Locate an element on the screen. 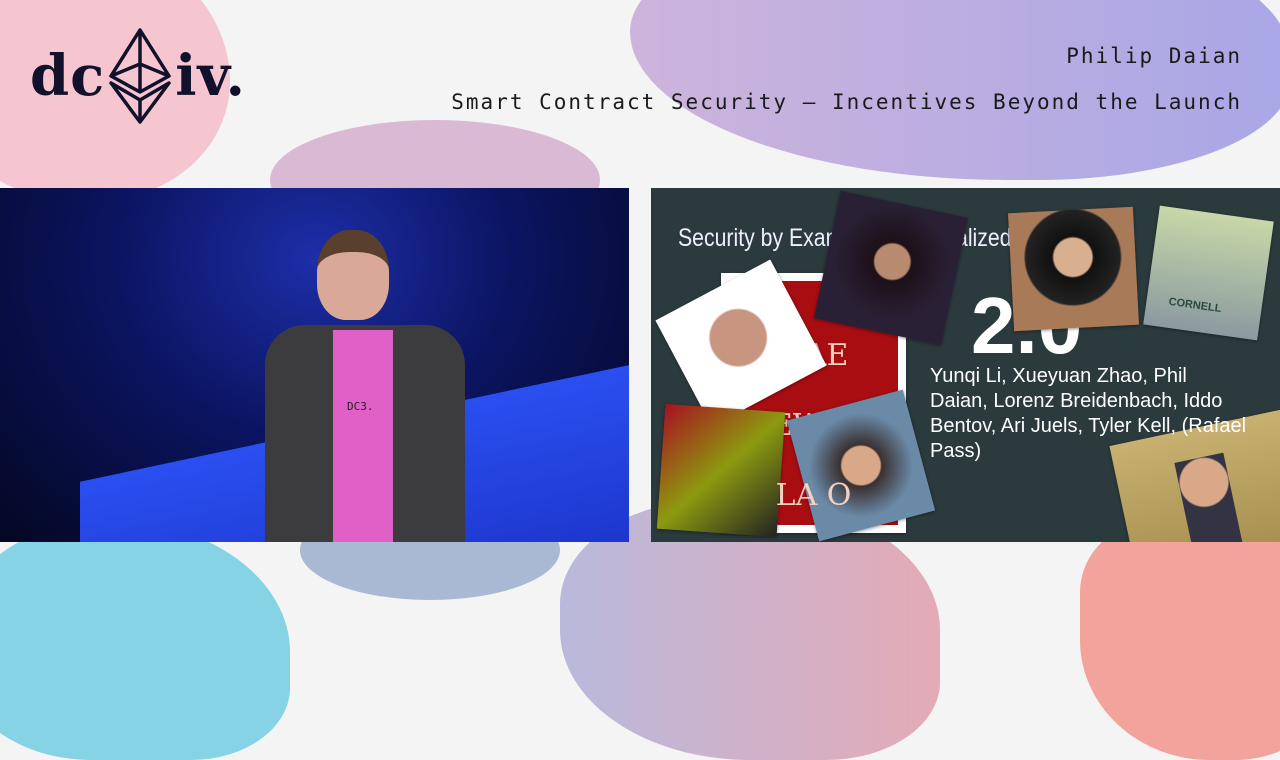  speaker-figure: DC3. is located at coordinates (362, 386).